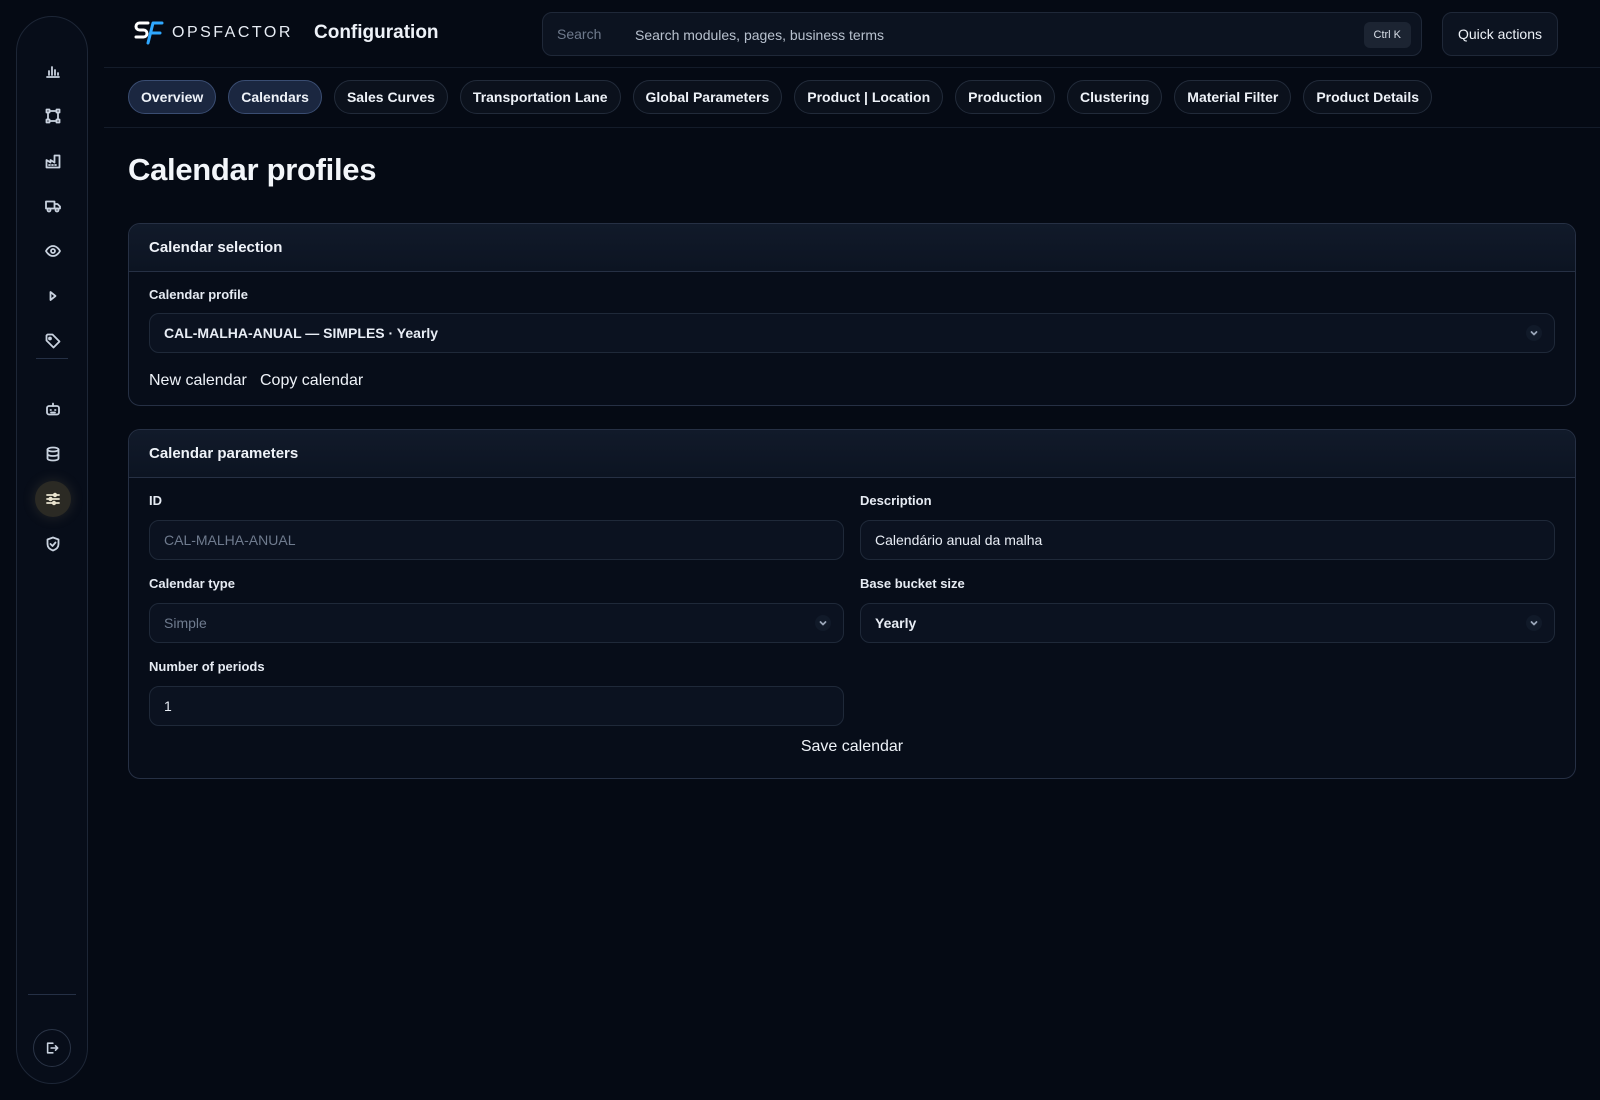 The width and height of the screenshot is (1600, 1100). What do you see at coordinates (198, 381) in the screenshot?
I see `new-calendar-button: New calendar` at bounding box center [198, 381].